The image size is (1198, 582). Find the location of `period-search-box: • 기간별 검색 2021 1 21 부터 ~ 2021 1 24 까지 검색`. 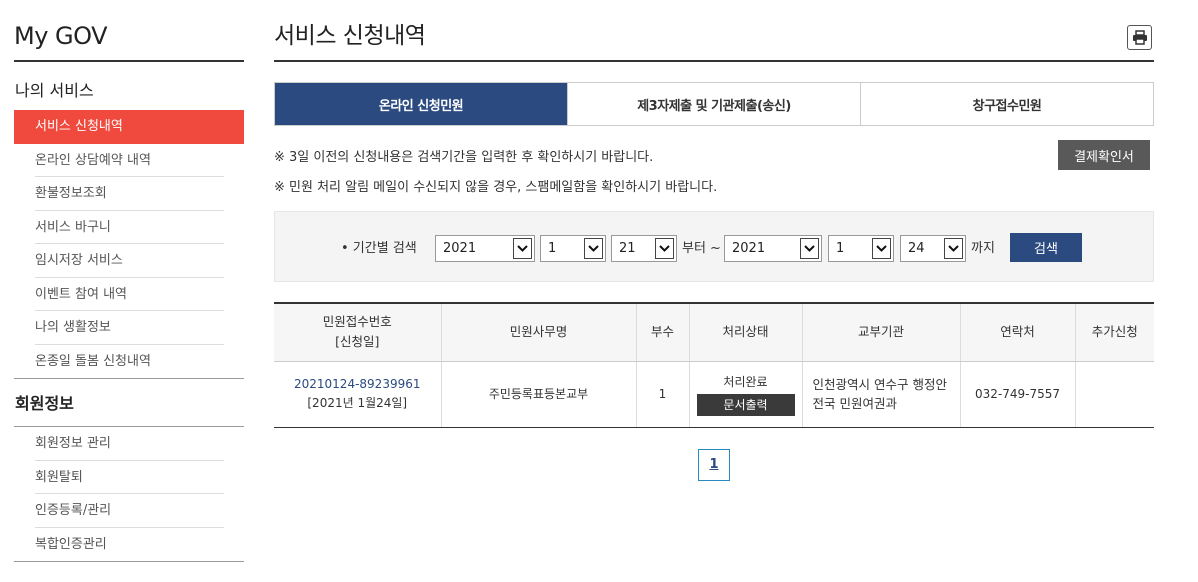

period-search-box: • 기간별 검색 2021 1 21 부터 ~ 2021 1 24 까지 검색 is located at coordinates (714, 246).